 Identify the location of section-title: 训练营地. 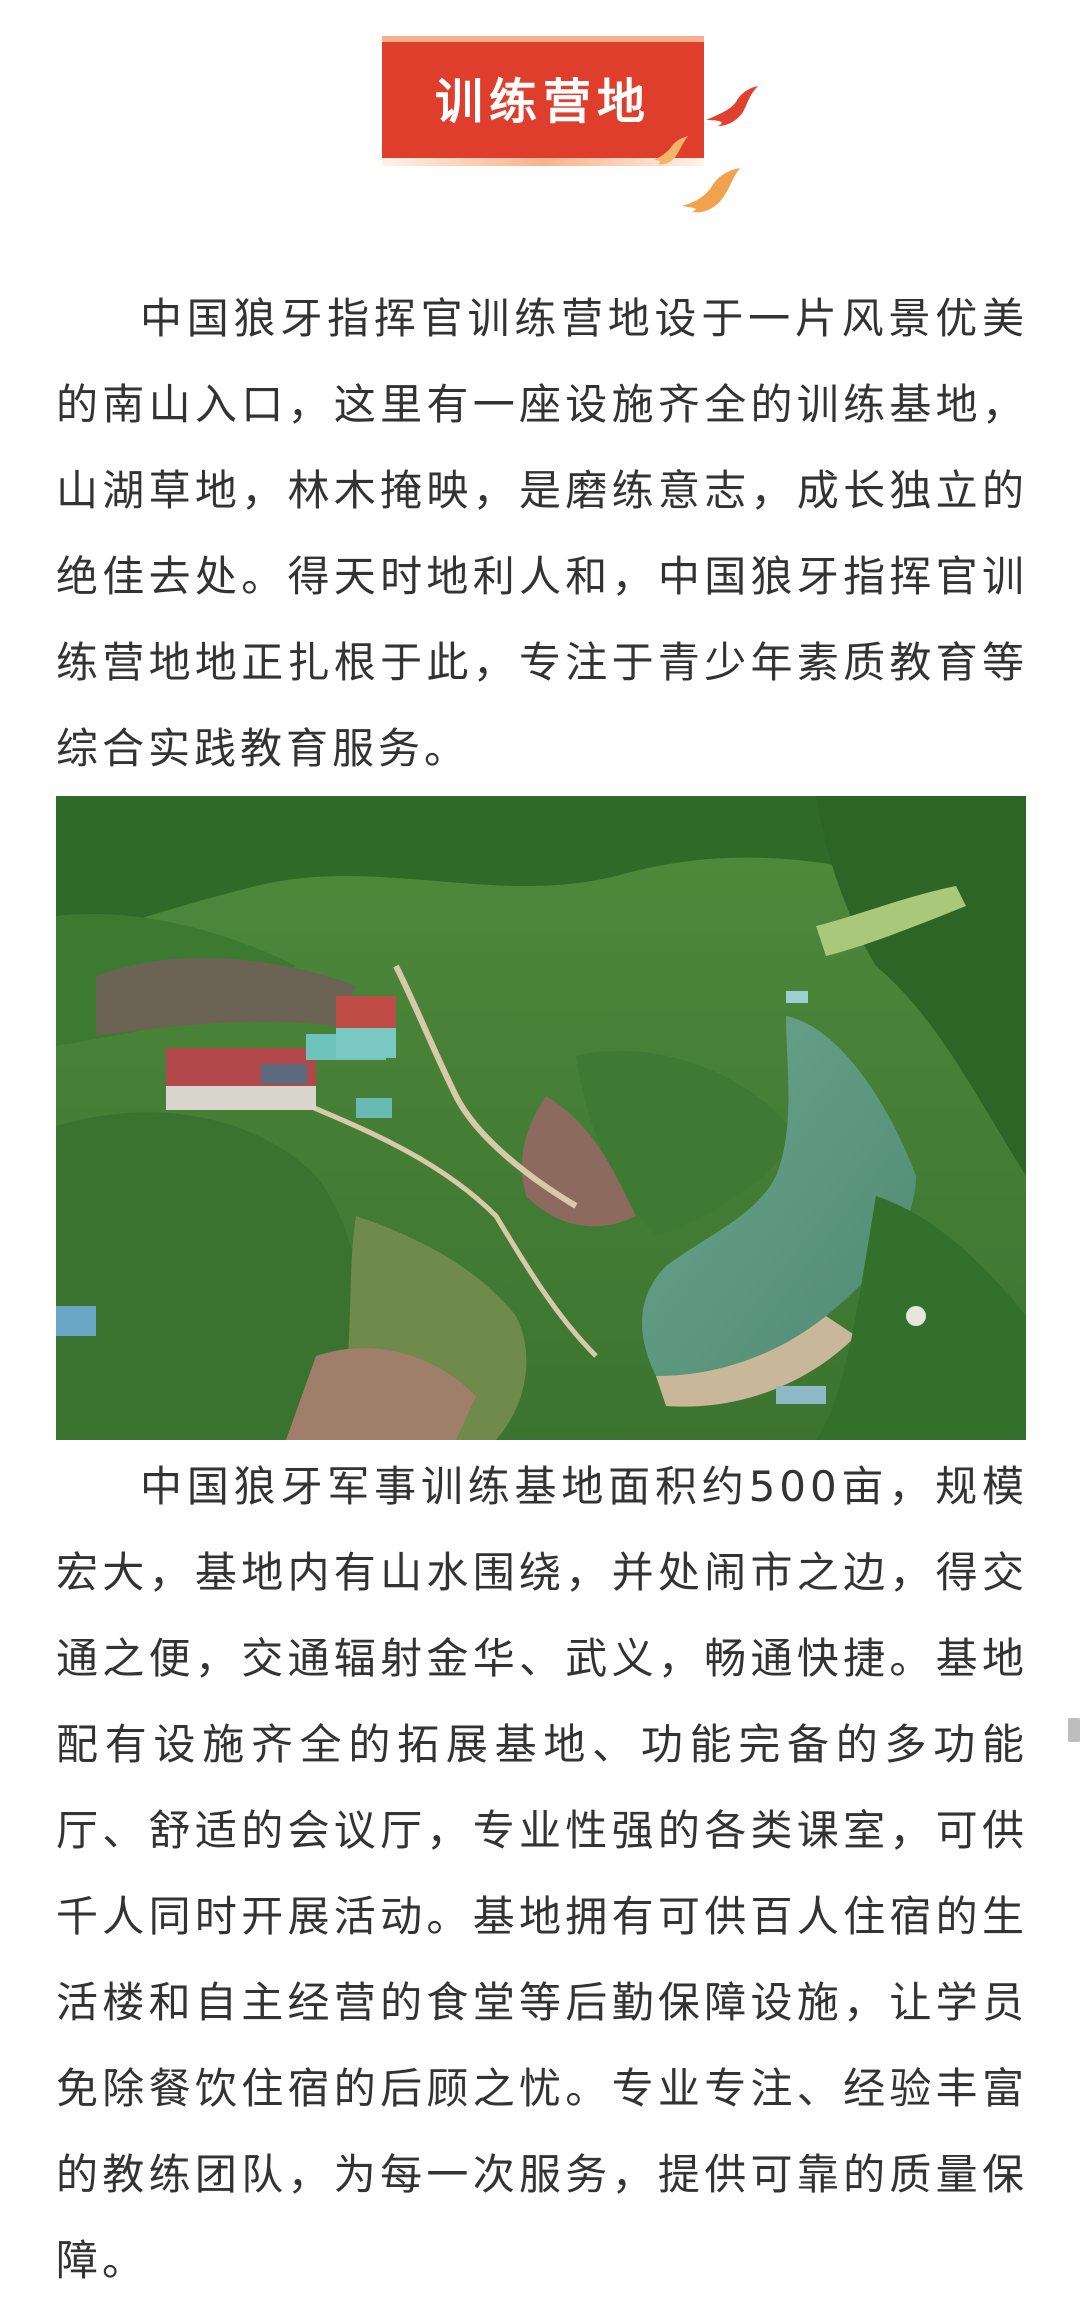
(542, 102).